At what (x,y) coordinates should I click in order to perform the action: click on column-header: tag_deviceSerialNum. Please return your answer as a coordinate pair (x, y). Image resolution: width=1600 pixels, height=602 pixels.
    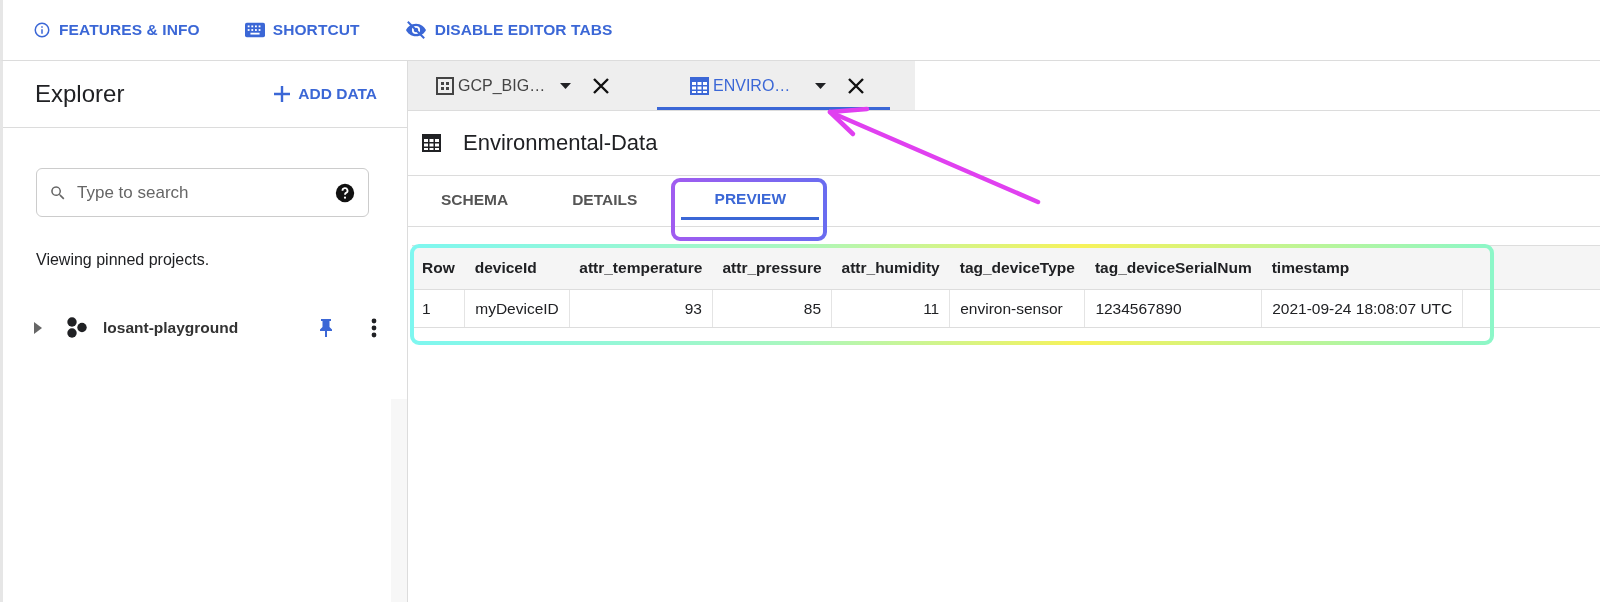
    Looking at the image, I should click on (1173, 267).